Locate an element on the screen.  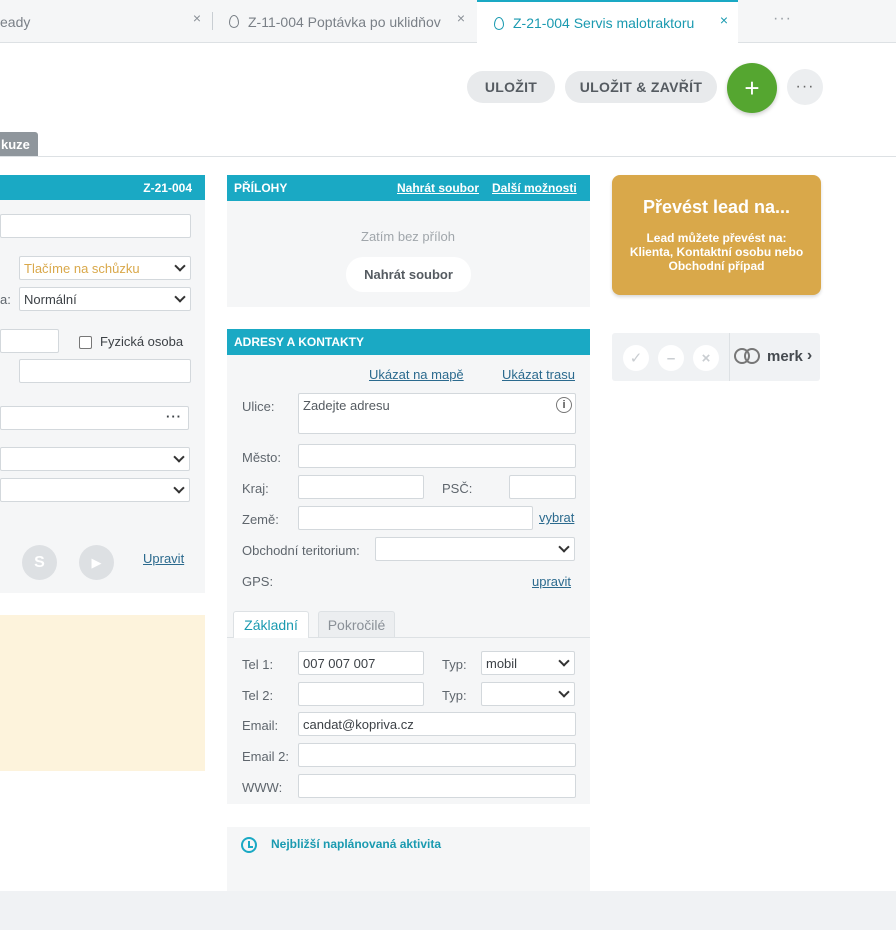
youtube-icon: ▶ is located at coordinates (96, 562).